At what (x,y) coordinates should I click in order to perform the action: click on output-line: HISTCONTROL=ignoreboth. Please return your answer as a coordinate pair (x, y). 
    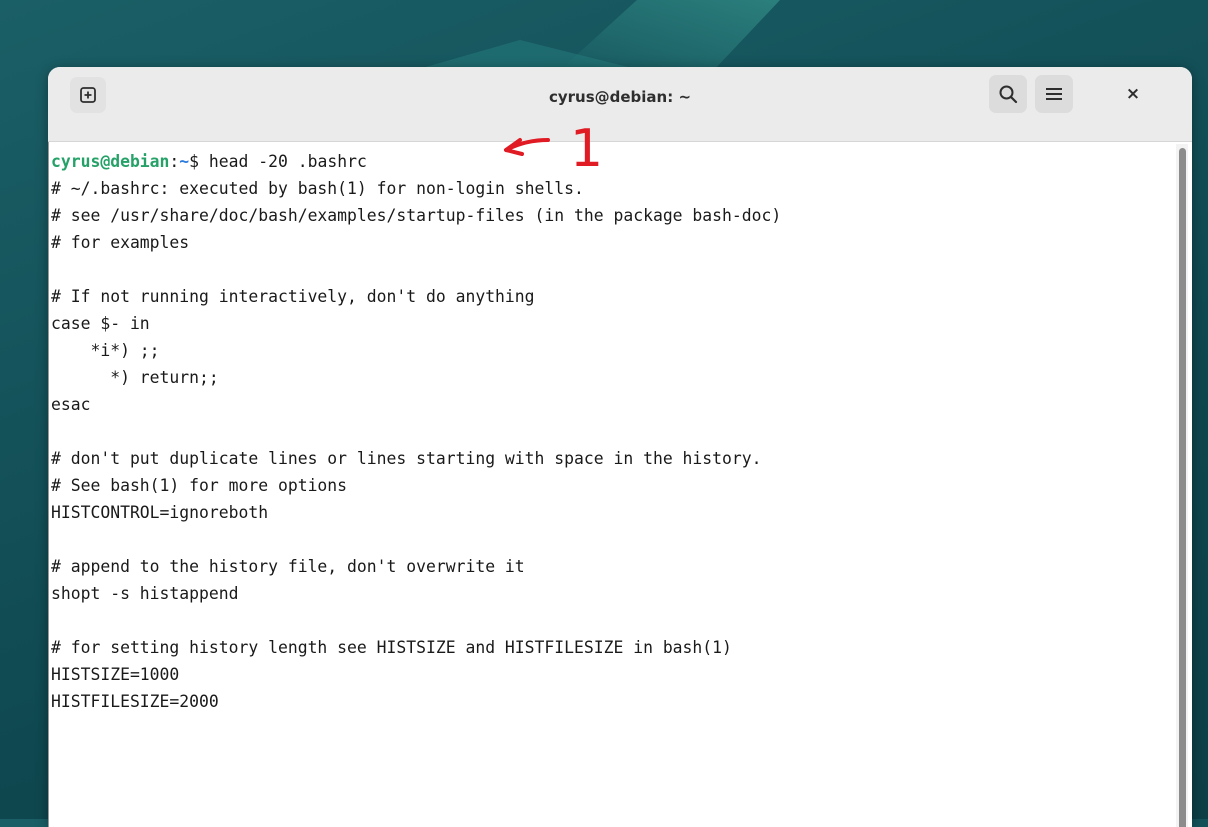
    Looking at the image, I should click on (160, 512).